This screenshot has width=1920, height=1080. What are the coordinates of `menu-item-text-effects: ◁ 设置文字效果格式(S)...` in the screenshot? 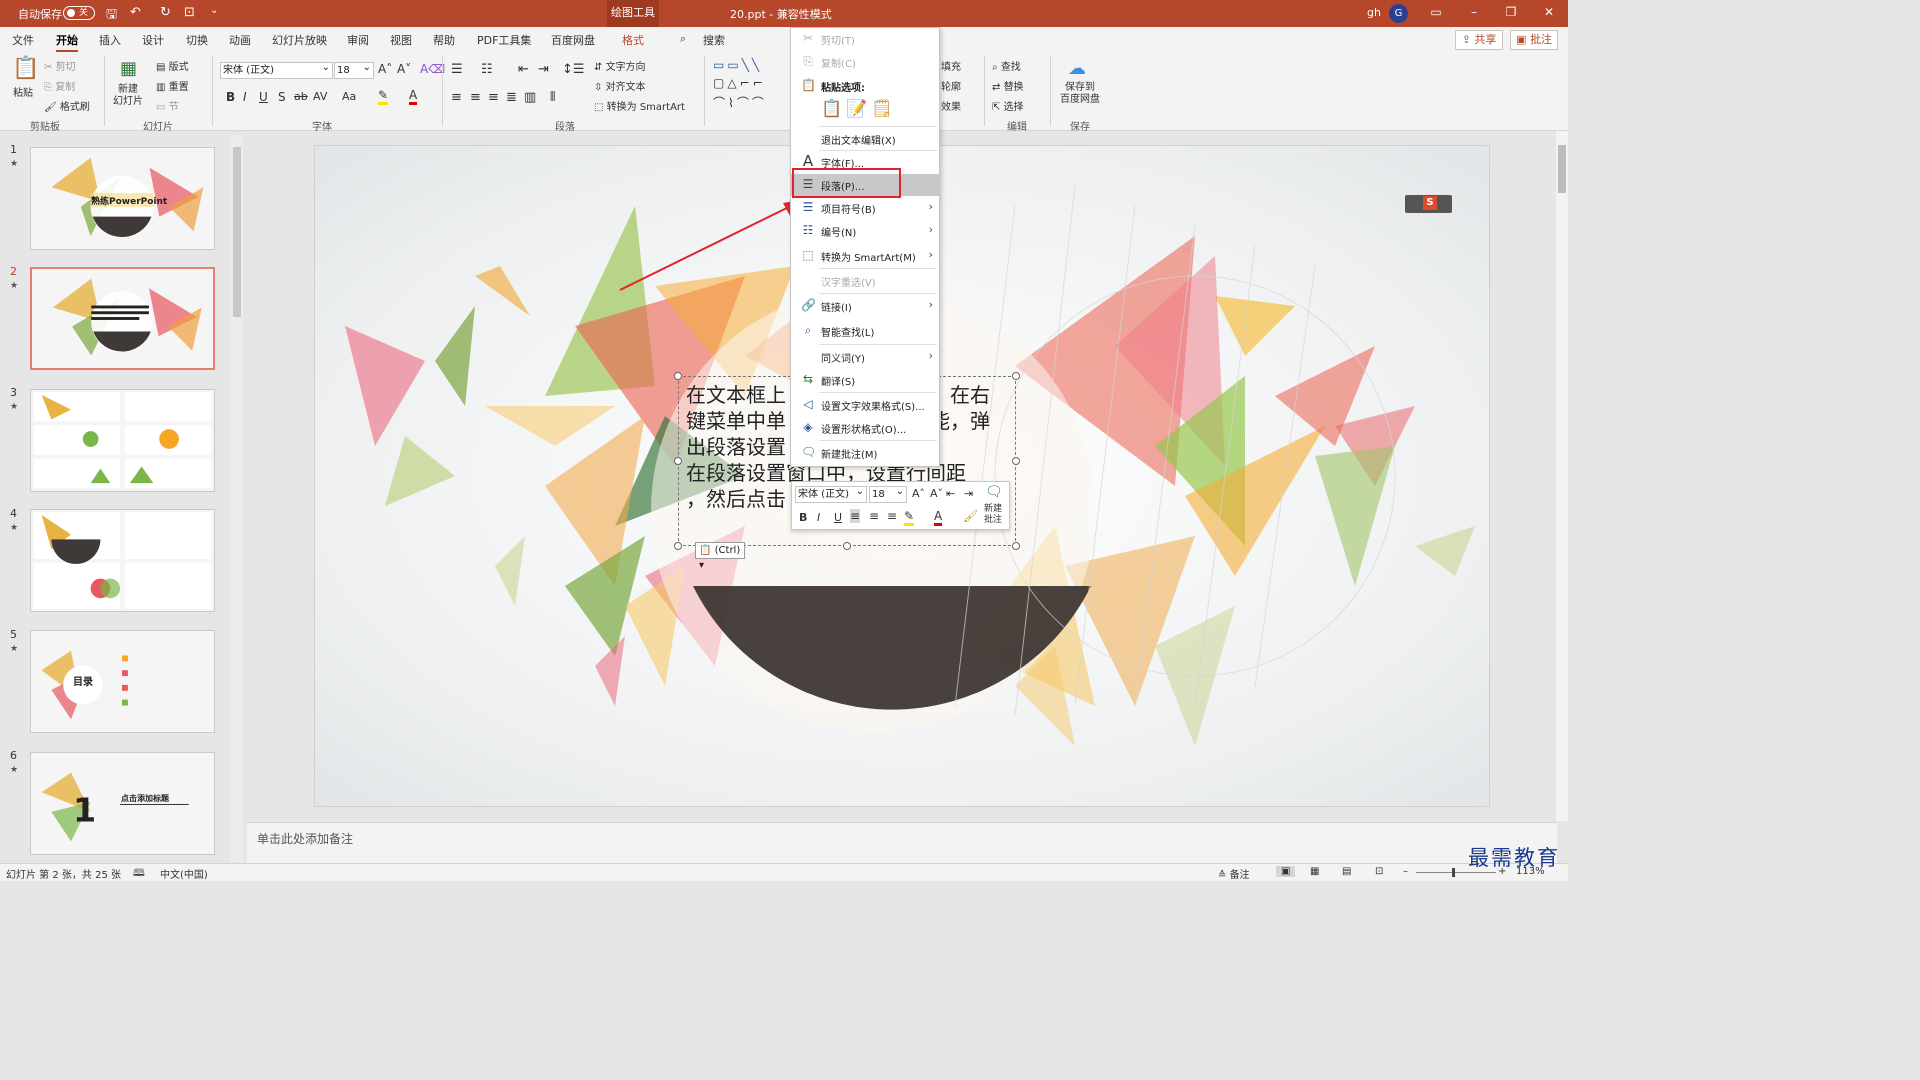 It's located at (865, 405).